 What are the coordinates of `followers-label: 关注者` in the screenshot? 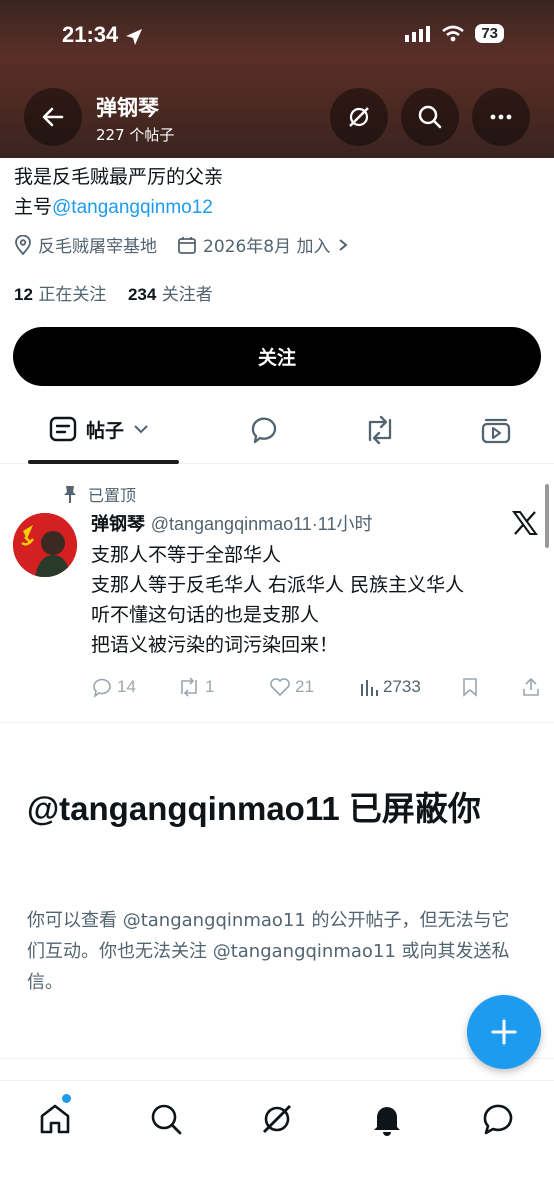 It's located at (187, 295).